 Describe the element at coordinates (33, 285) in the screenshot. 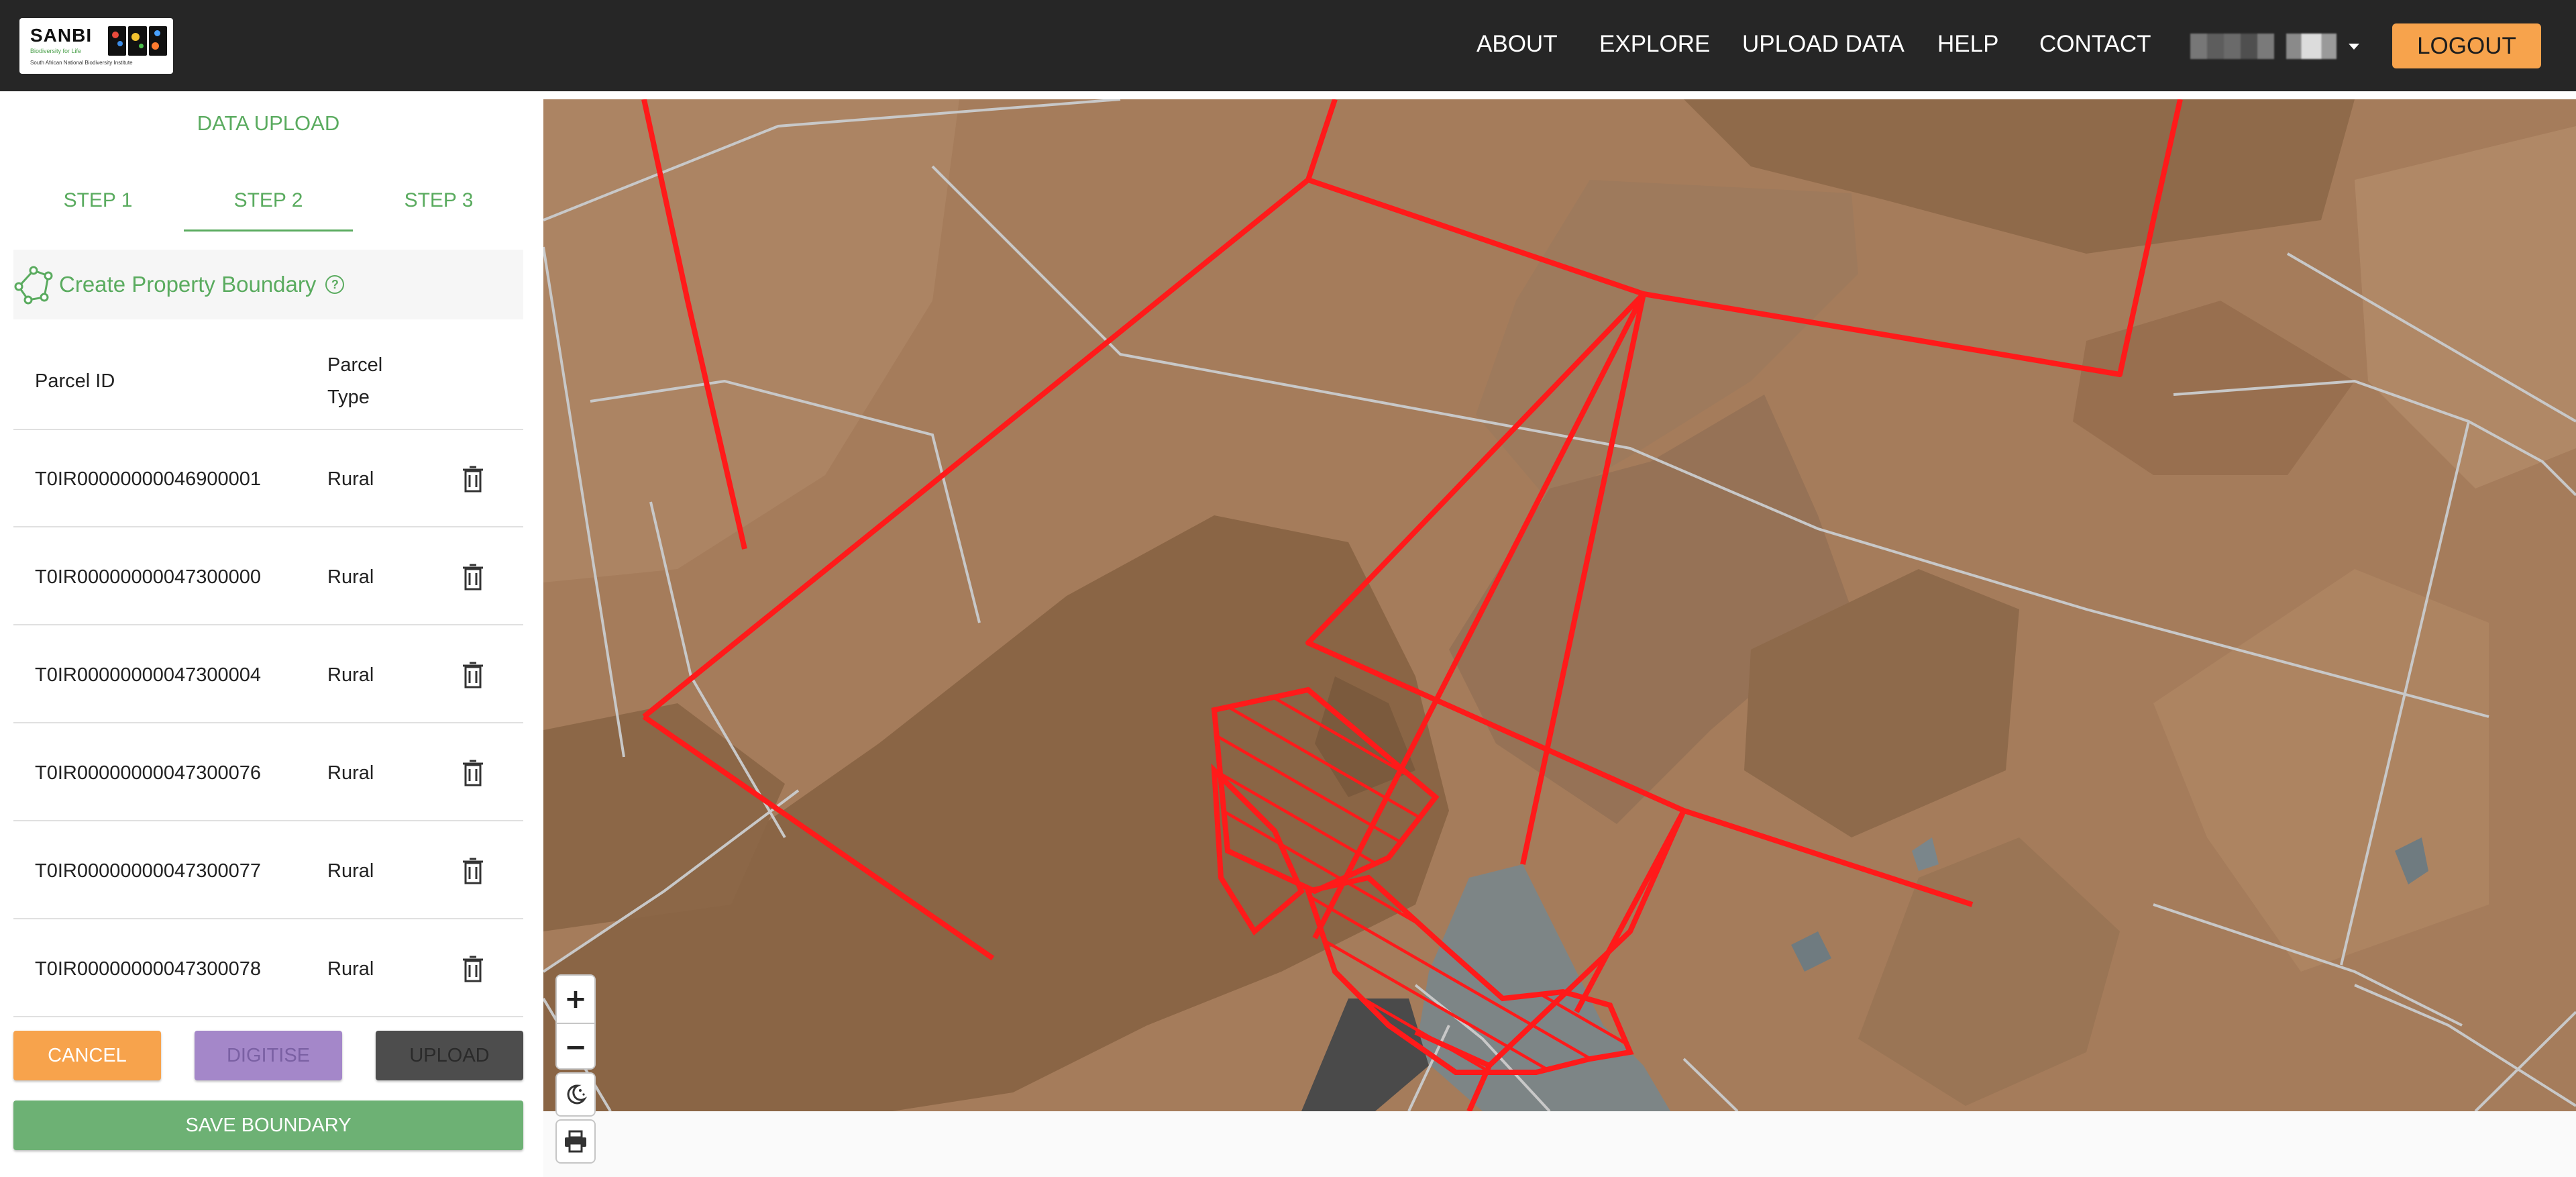

I see `polygon-draw-icon` at that location.